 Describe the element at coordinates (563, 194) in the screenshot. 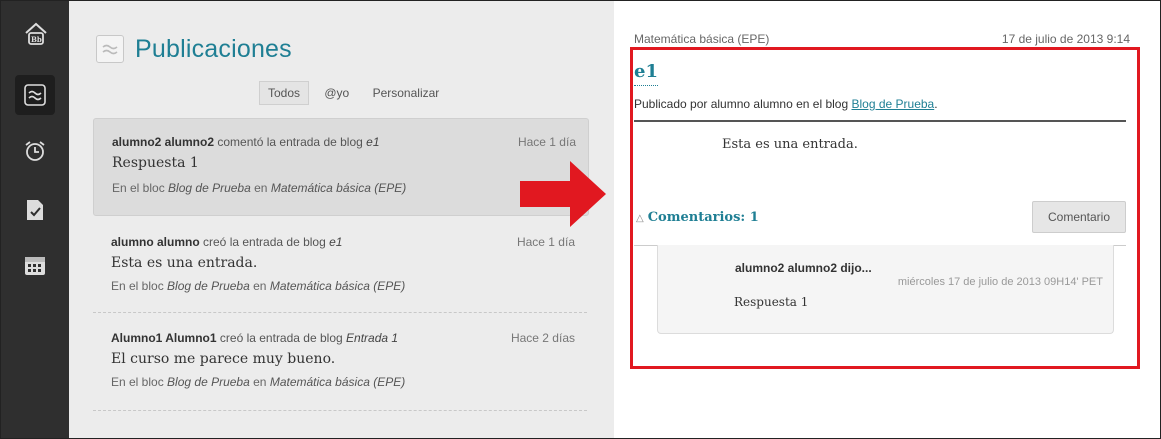

I see `arrow-right-icon` at that location.